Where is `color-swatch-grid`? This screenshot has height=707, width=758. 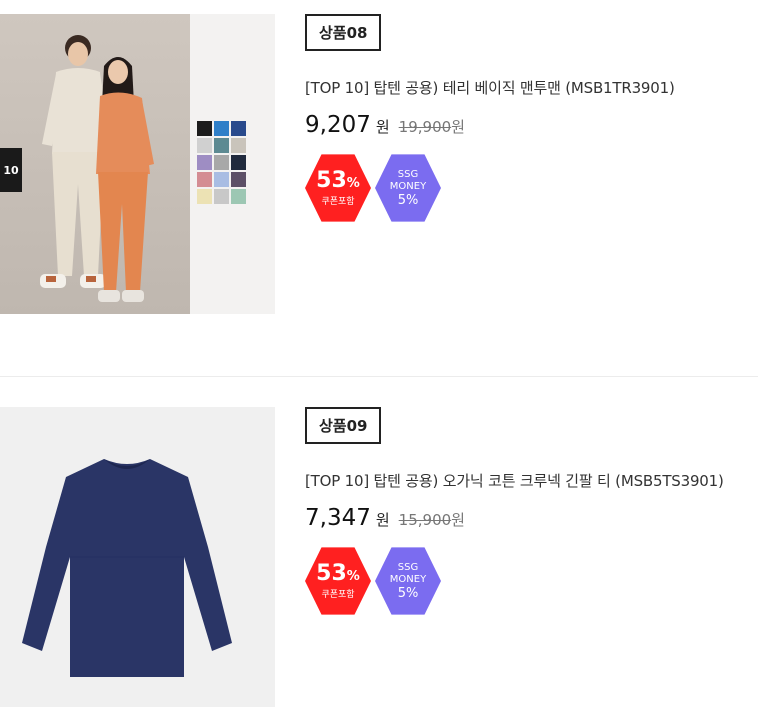 color-swatch-grid is located at coordinates (221, 162).